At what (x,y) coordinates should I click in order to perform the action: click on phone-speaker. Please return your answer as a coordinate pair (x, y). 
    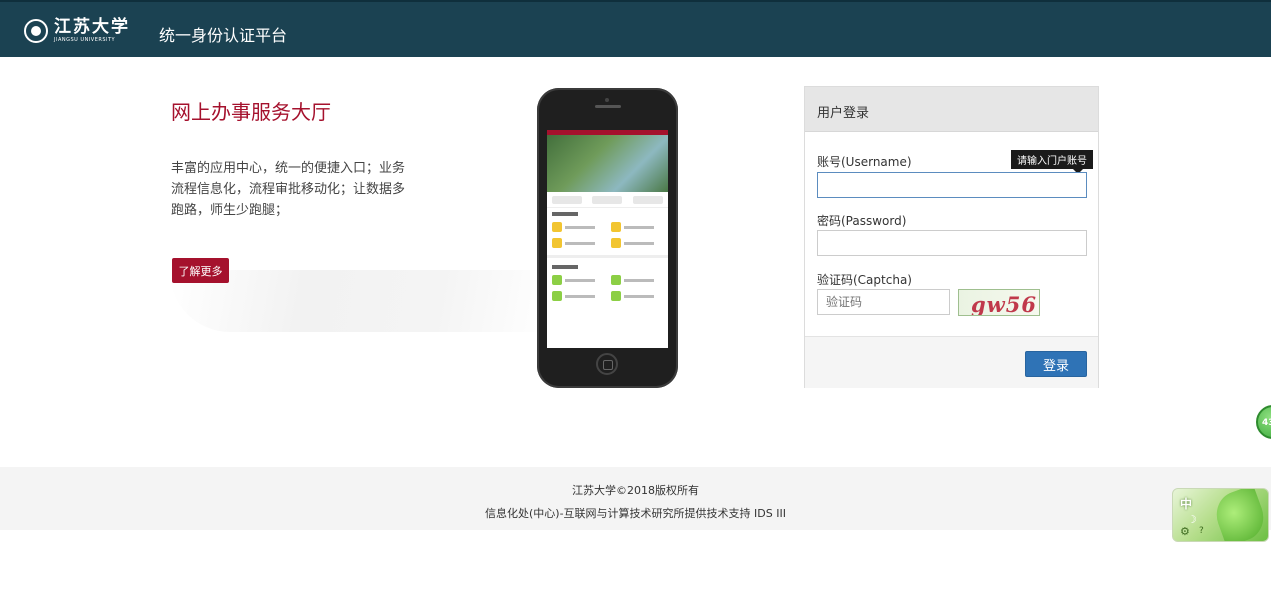
    Looking at the image, I should click on (608, 106).